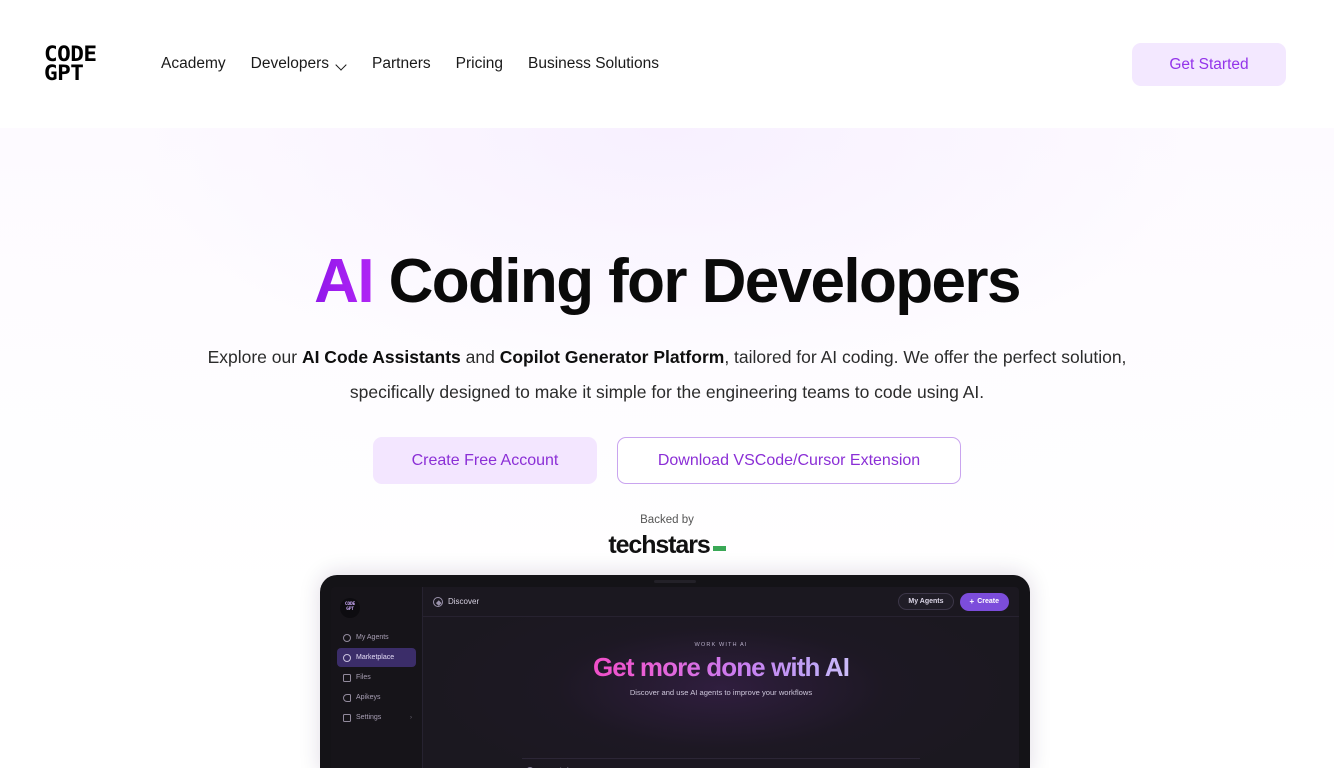 The height and width of the screenshot is (768, 1334). Describe the element at coordinates (697, 281) in the screenshot. I see `hero-title-rest: Coding for Developers` at that location.